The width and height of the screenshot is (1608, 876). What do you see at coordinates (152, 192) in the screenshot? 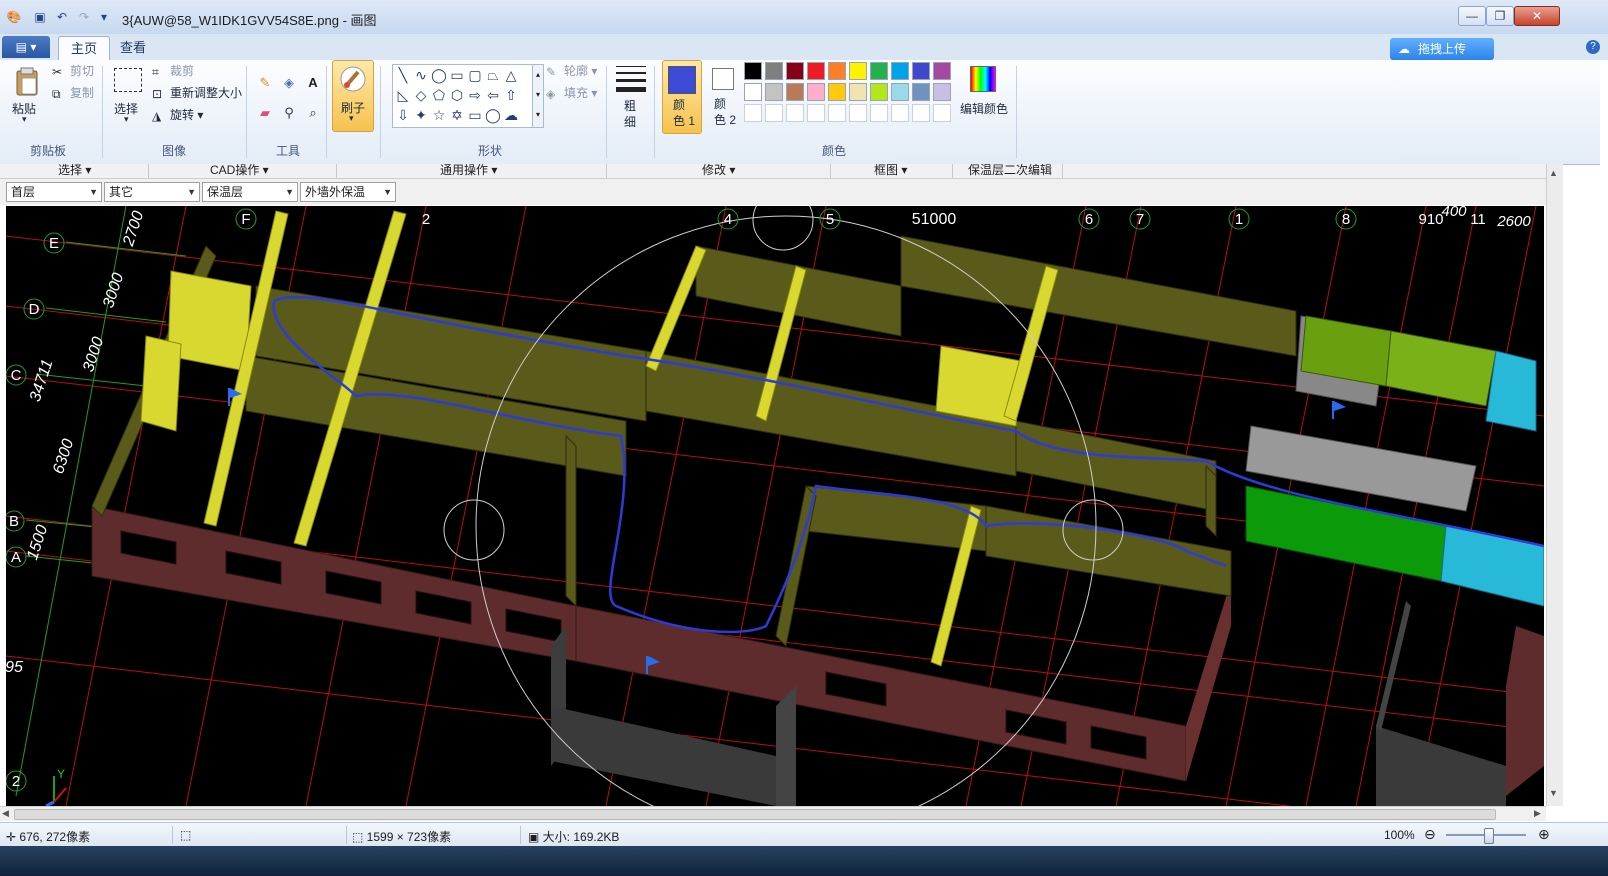
I see `category-select: 其它 ▼` at bounding box center [152, 192].